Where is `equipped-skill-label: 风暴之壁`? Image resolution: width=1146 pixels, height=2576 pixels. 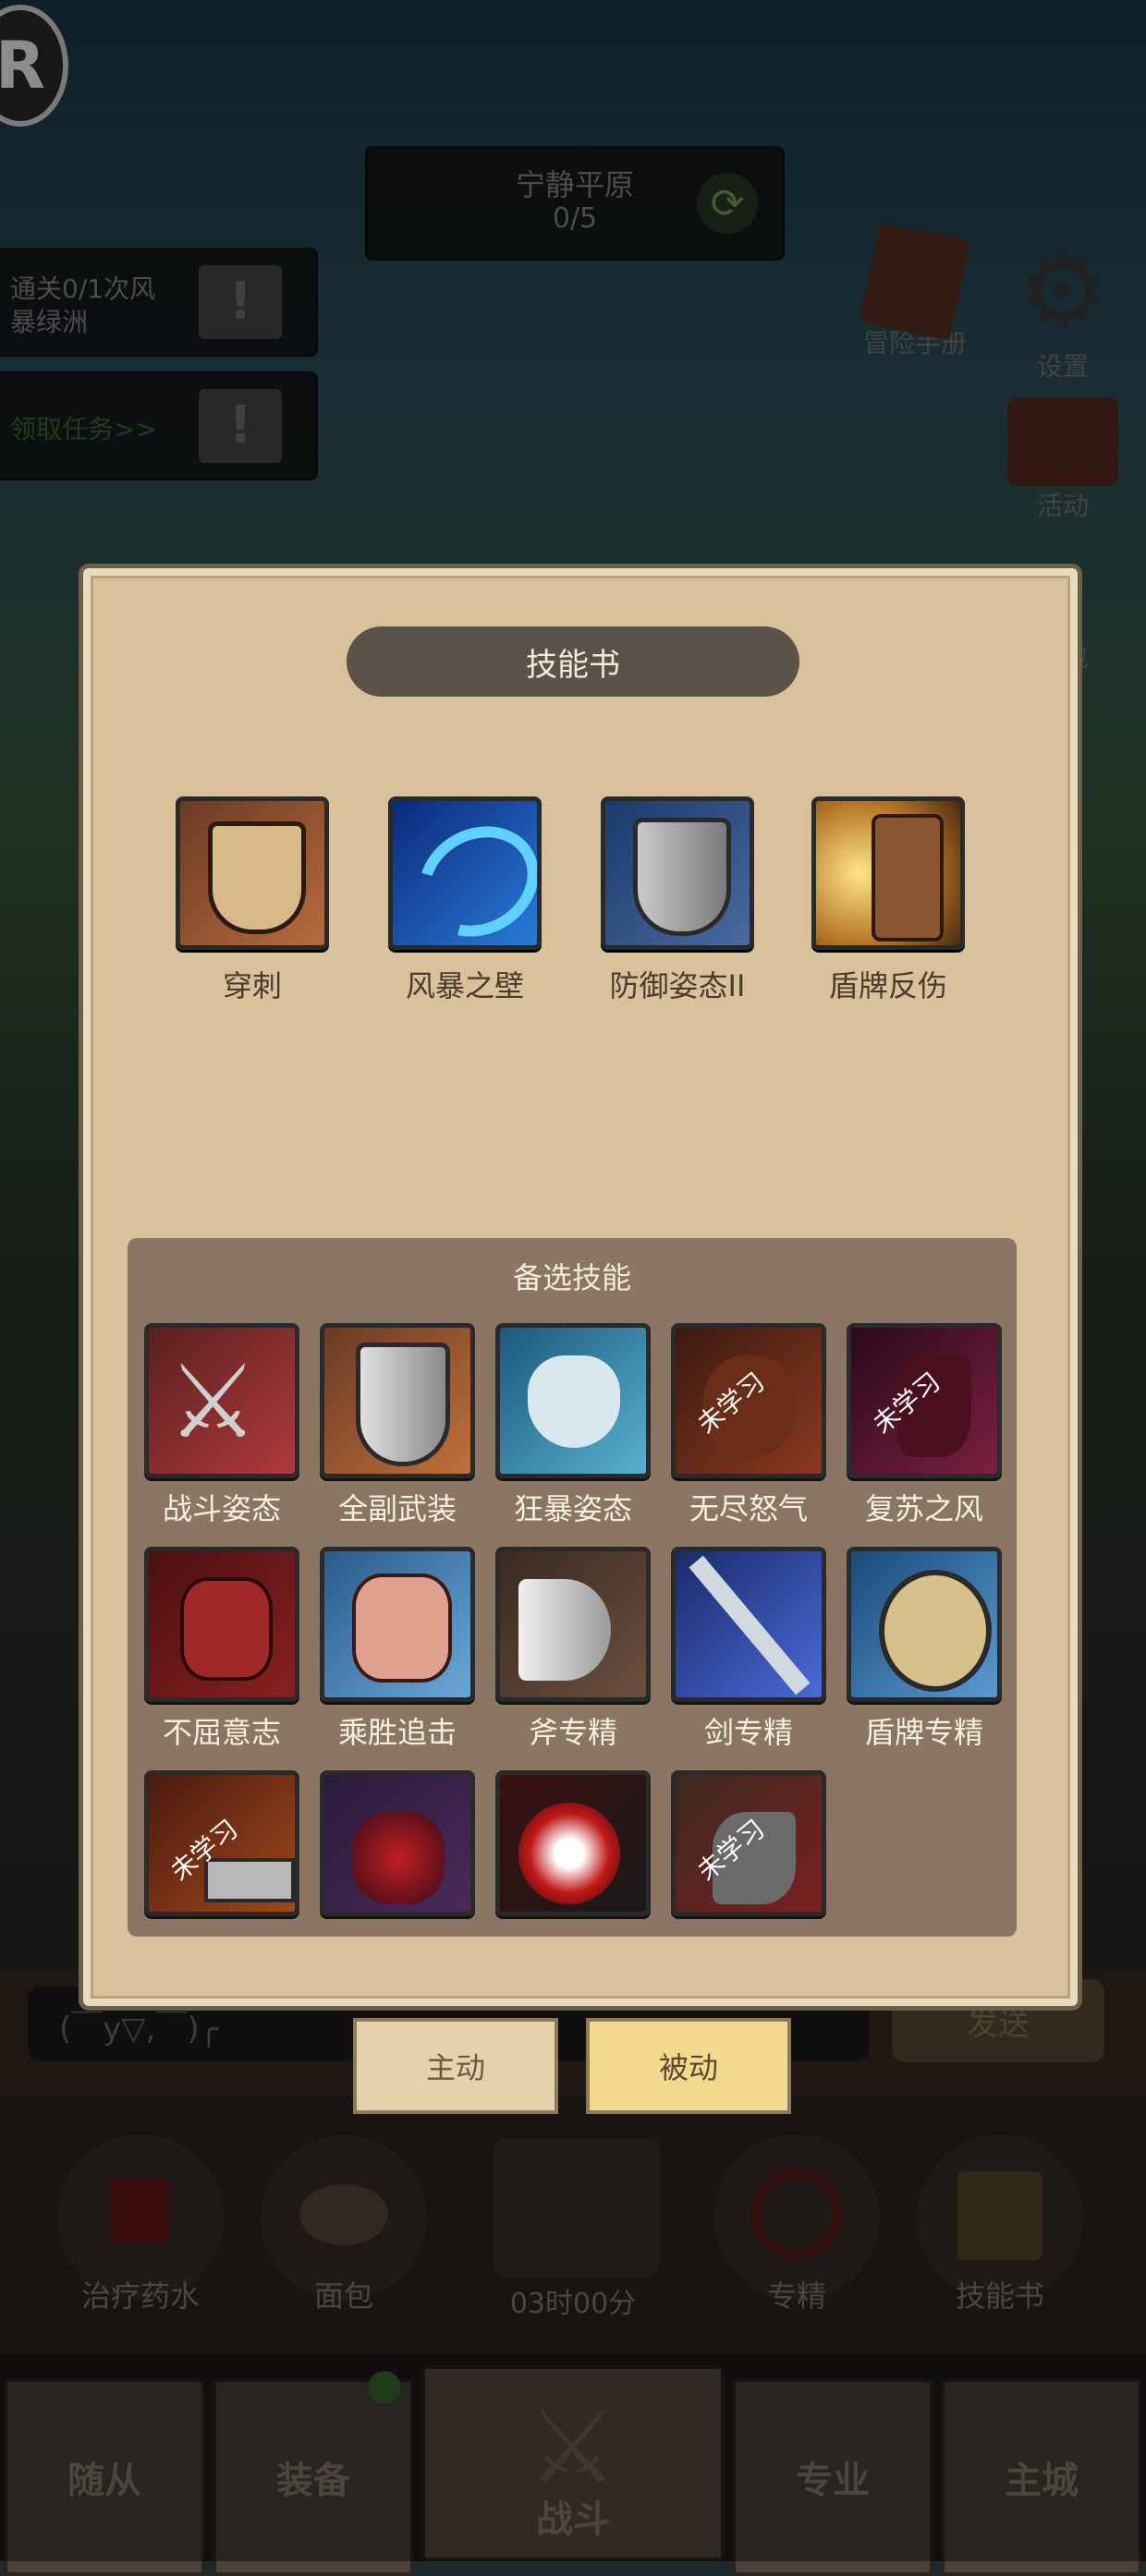 equipped-skill-label: 风暴之壁 is located at coordinates (465, 986).